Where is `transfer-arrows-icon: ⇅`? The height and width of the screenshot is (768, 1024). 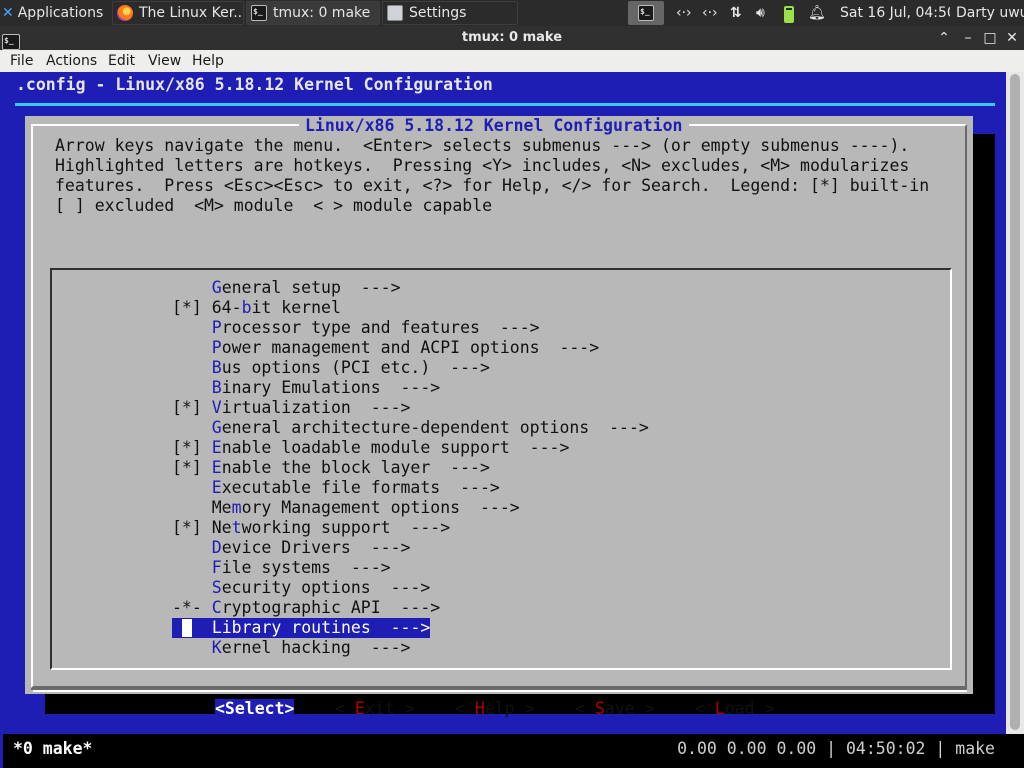
transfer-arrows-icon: ⇅ is located at coordinates (740, 13).